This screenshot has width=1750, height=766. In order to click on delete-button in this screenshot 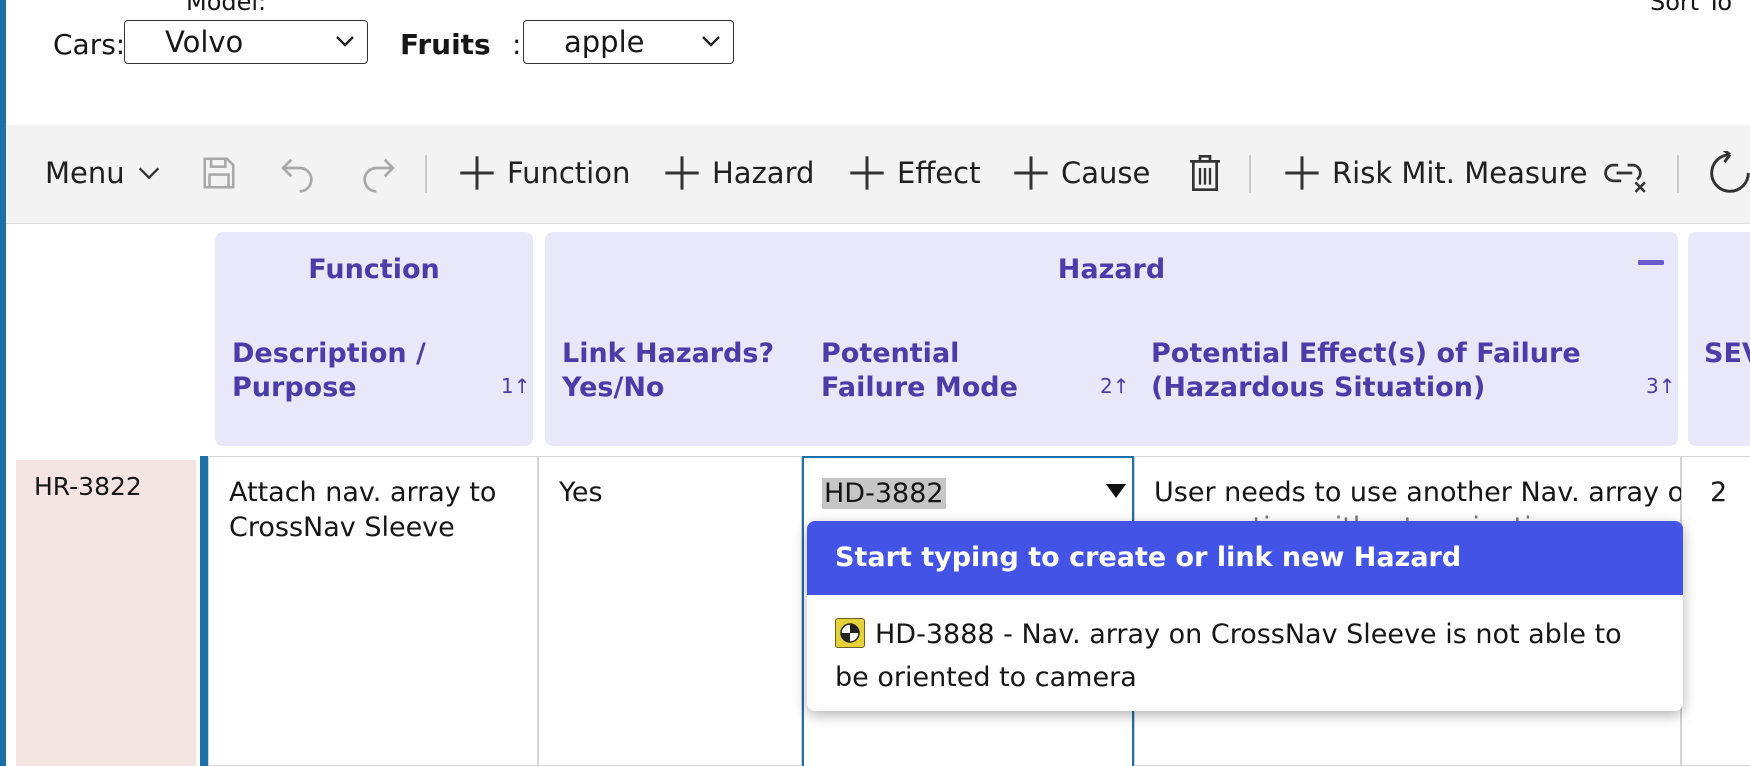, I will do `click(1205, 173)`.